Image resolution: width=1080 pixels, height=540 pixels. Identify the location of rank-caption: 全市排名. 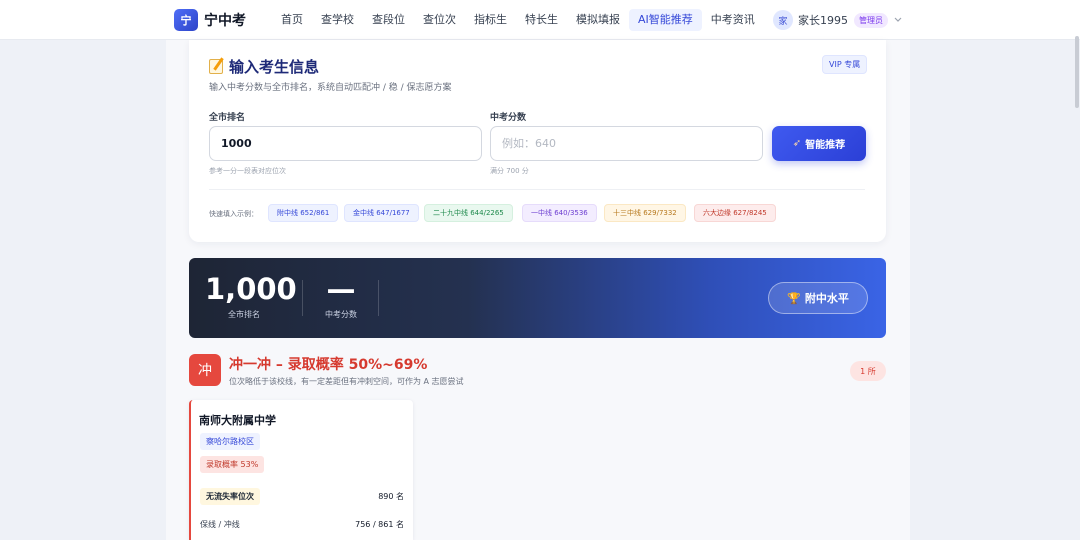
(244, 314).